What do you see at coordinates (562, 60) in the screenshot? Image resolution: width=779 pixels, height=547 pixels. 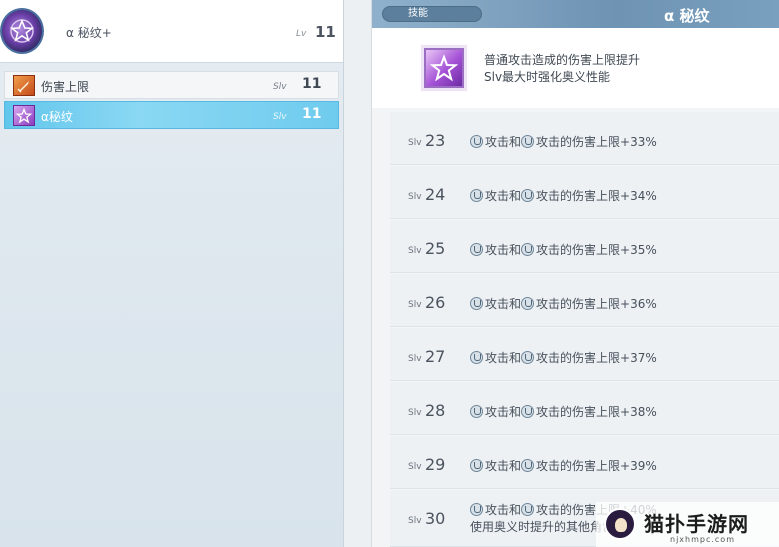 I see `description-line: 普通攻击造成的伤害上限提升` at bounding box center [562, 60].